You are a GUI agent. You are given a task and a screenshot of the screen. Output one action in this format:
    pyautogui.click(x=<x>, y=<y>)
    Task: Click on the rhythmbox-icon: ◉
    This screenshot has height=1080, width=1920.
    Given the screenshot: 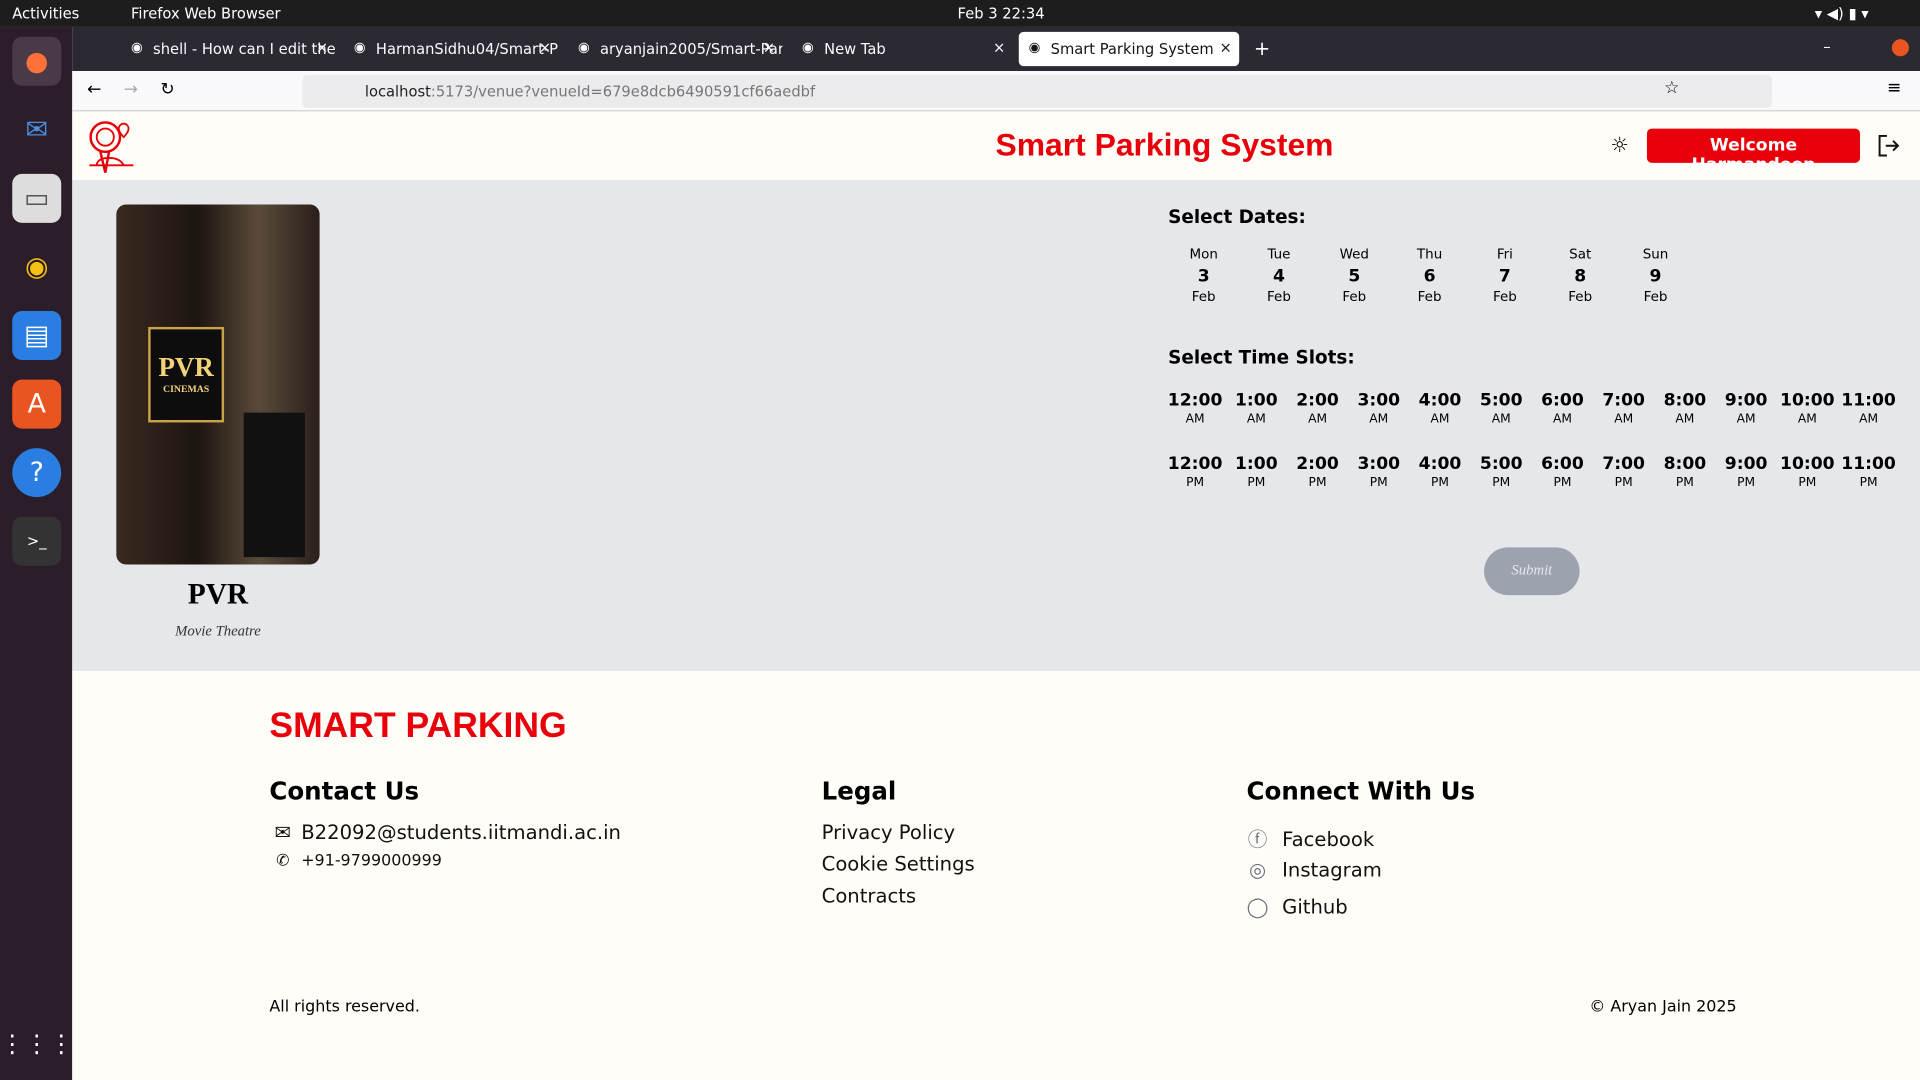 What is the action you would take?
    pyautogui.click(x=36, y=266)
    